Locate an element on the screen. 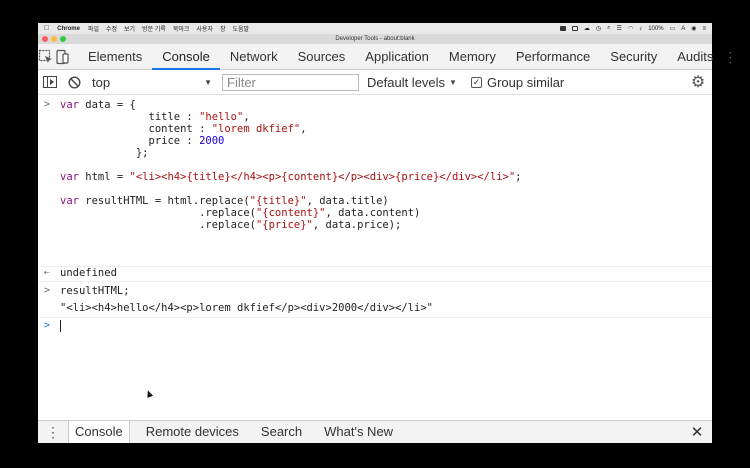  battery-icon: ▭ is located at coordinates (673, 28).